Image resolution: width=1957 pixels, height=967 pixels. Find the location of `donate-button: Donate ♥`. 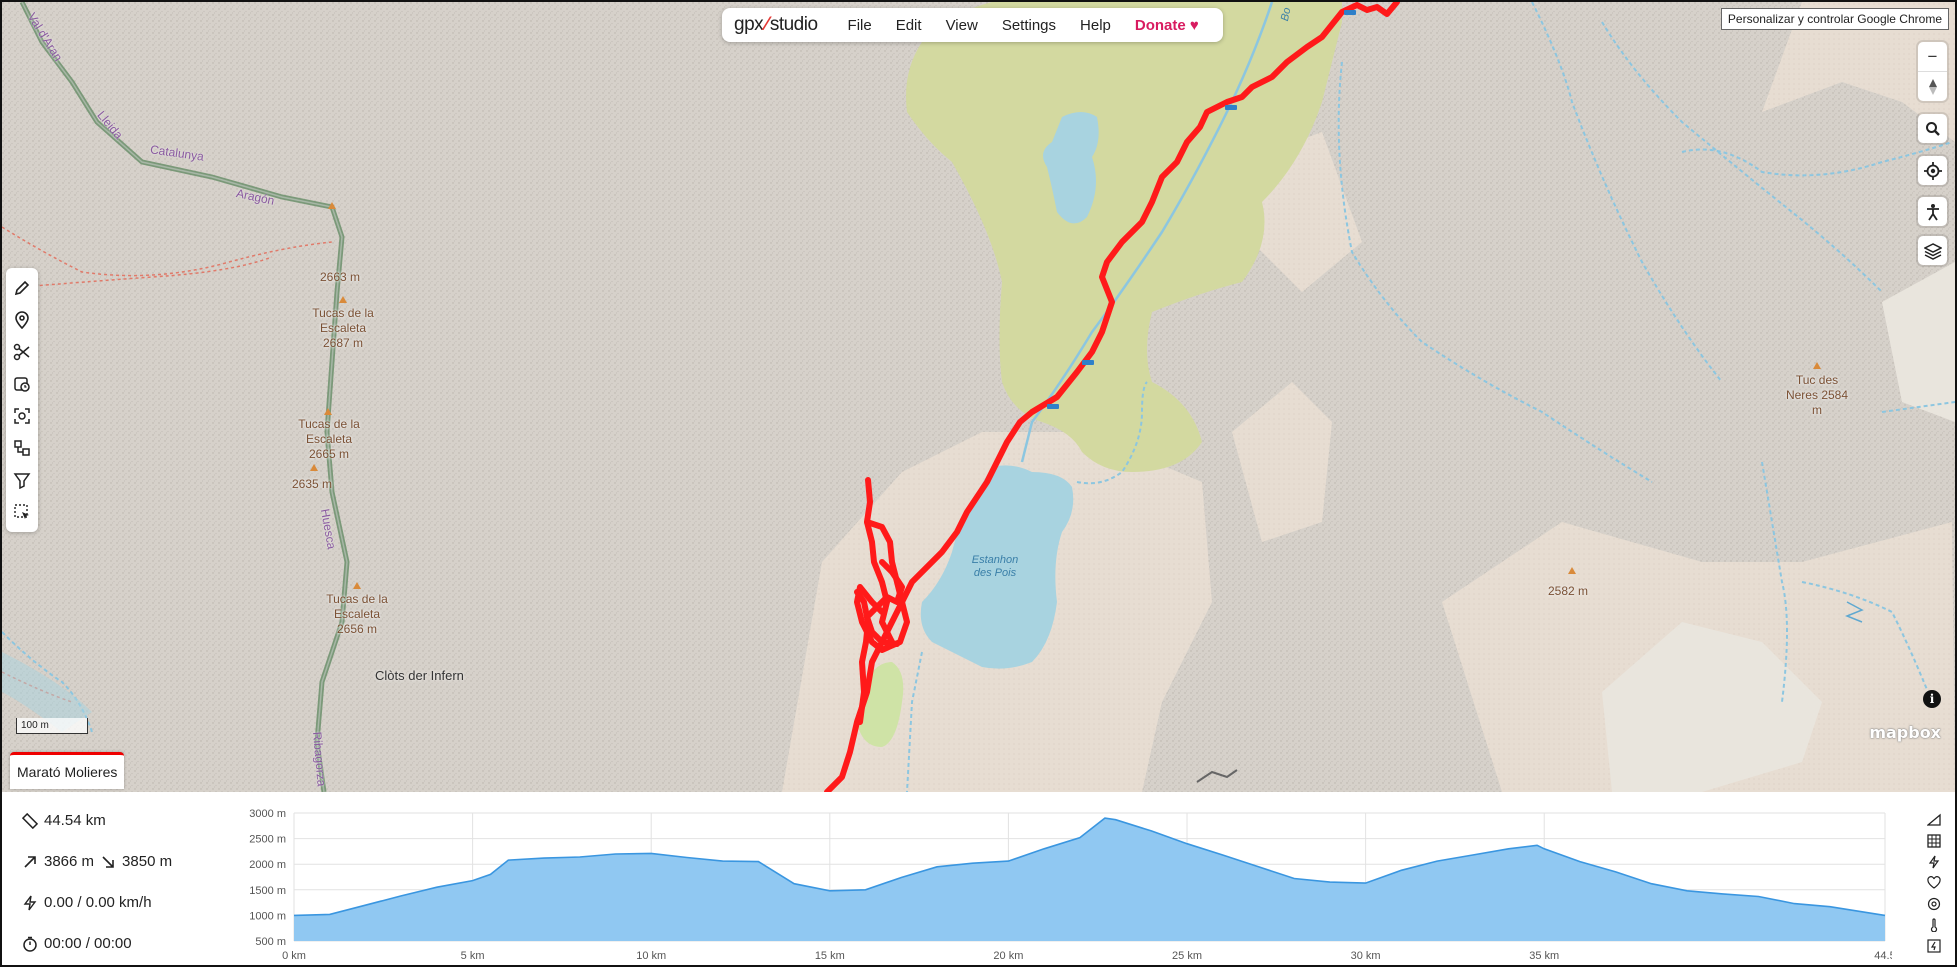

donate-button: Donate ♥ is located at coordinates (1167, 25).